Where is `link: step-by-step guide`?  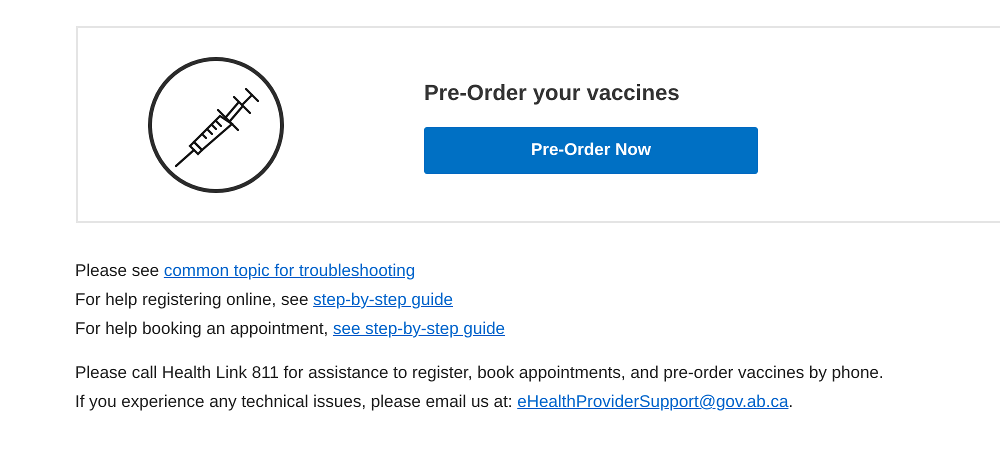
link: step-by-step guide is located at coordinates (383, 299).